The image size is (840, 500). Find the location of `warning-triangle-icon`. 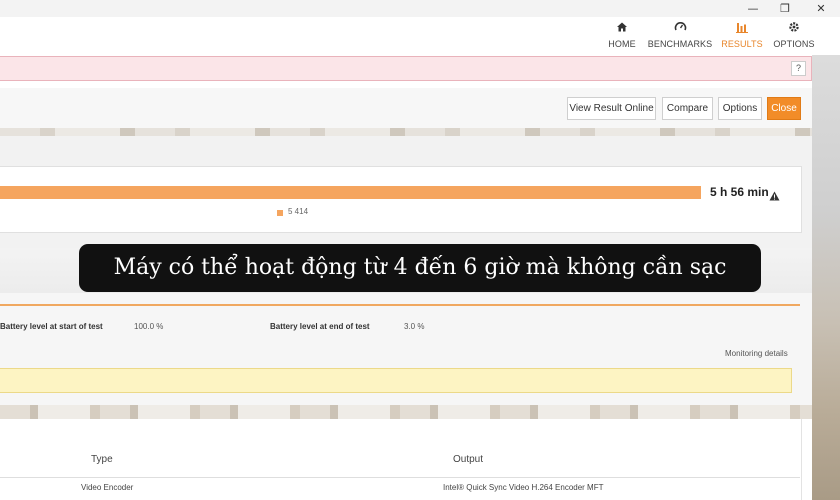

warning-triangle-icon is located at coordinates (774, 195).